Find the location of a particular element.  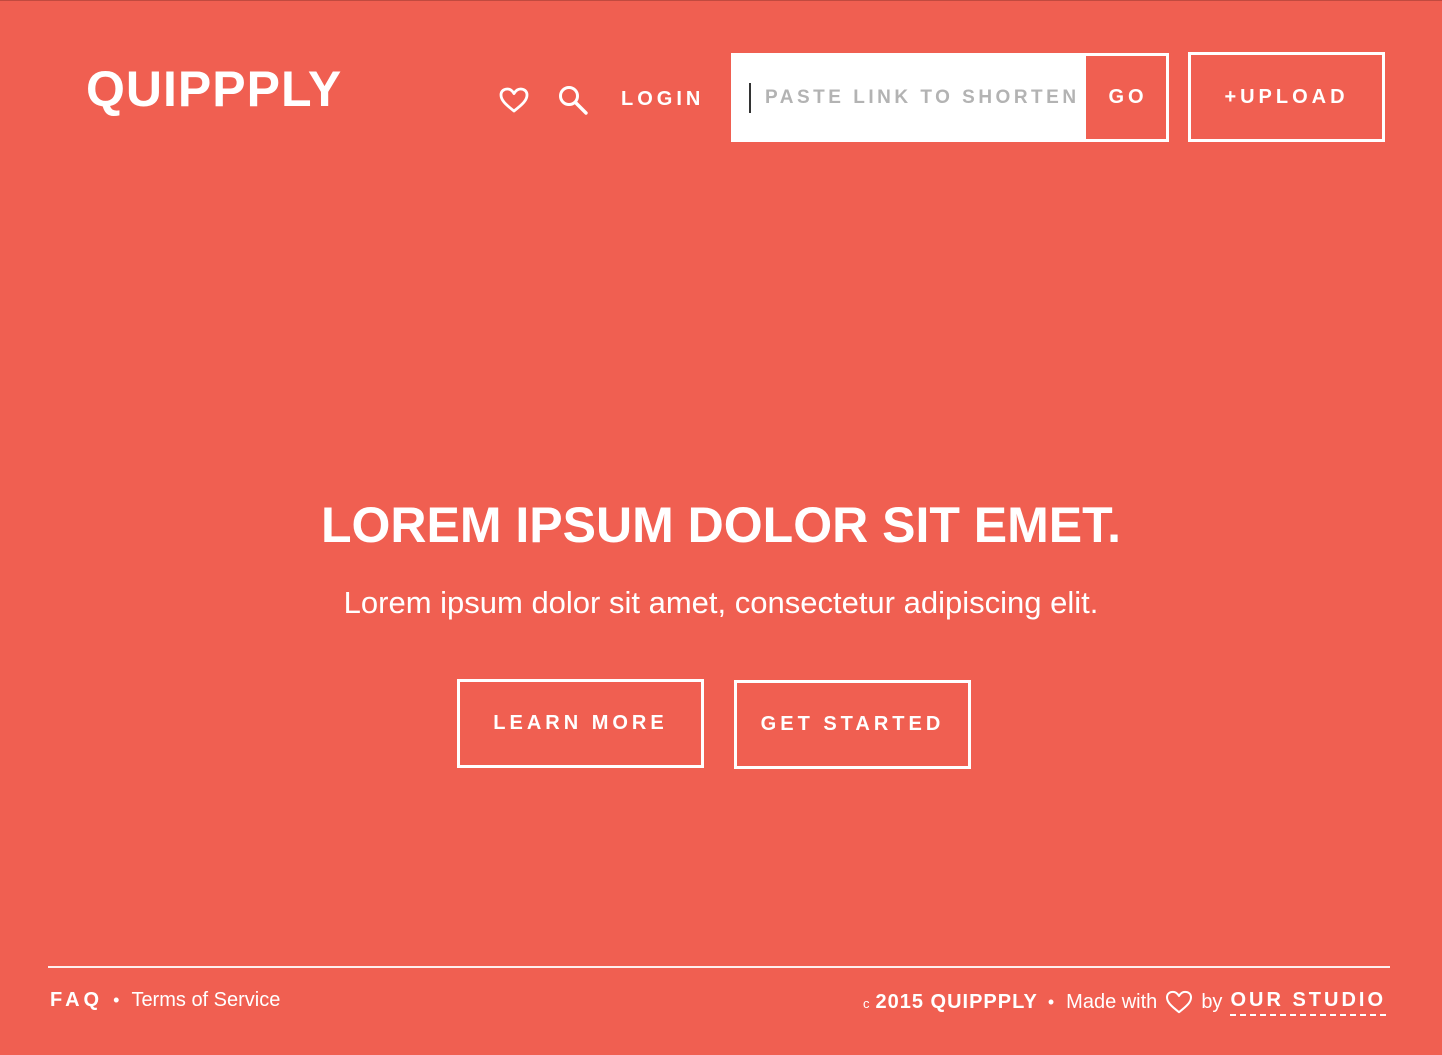

shorten-form: GO is located at coordinates (950, 97).